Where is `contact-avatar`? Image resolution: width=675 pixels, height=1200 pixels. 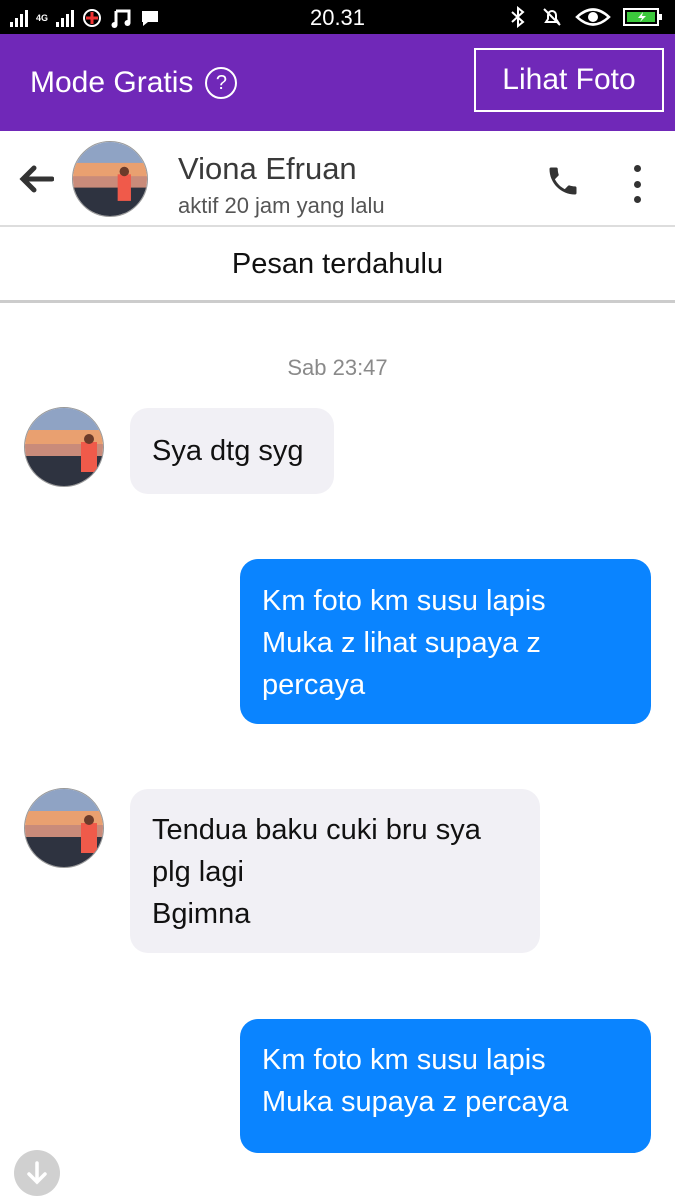 contact-avatar is located at coordinates (110, 179).